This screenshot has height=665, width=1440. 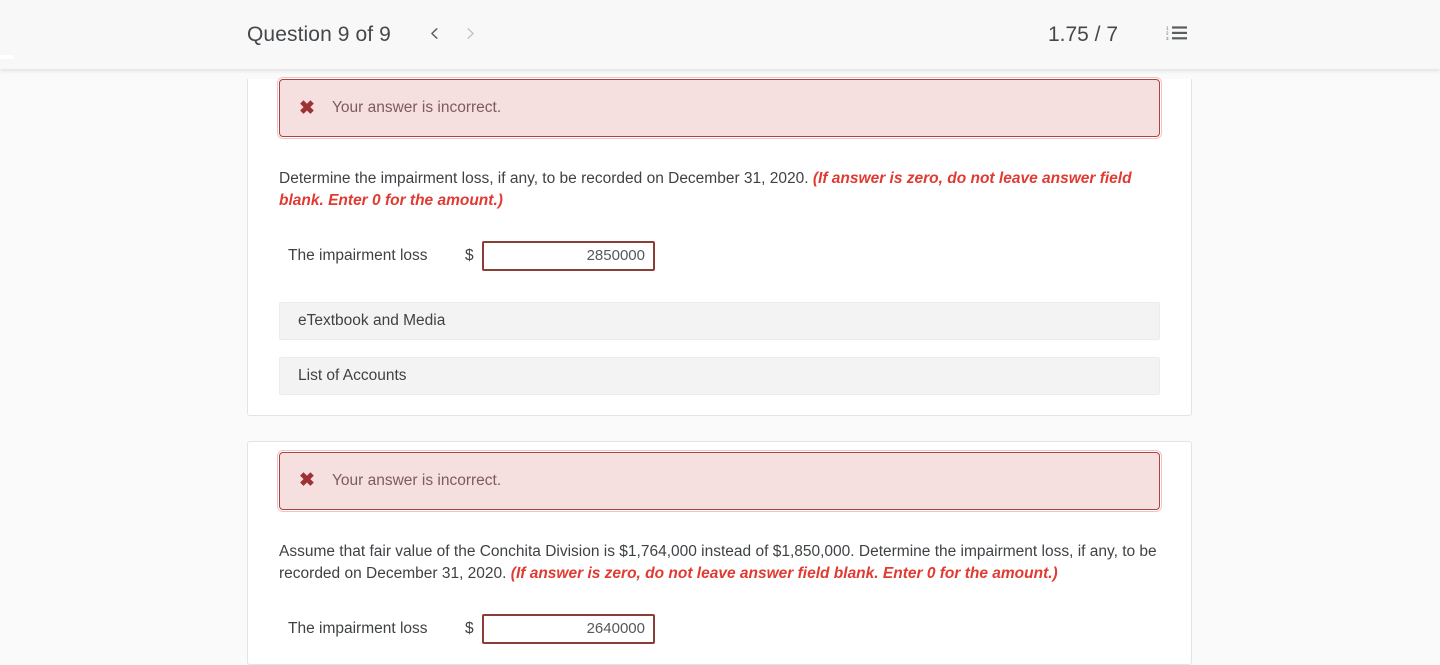 What do you see at coordinates (719, 320) in the screenshot?
I see `etextbook-and-media-bar: eTextbook and Media` at bounding box center [719, 320].